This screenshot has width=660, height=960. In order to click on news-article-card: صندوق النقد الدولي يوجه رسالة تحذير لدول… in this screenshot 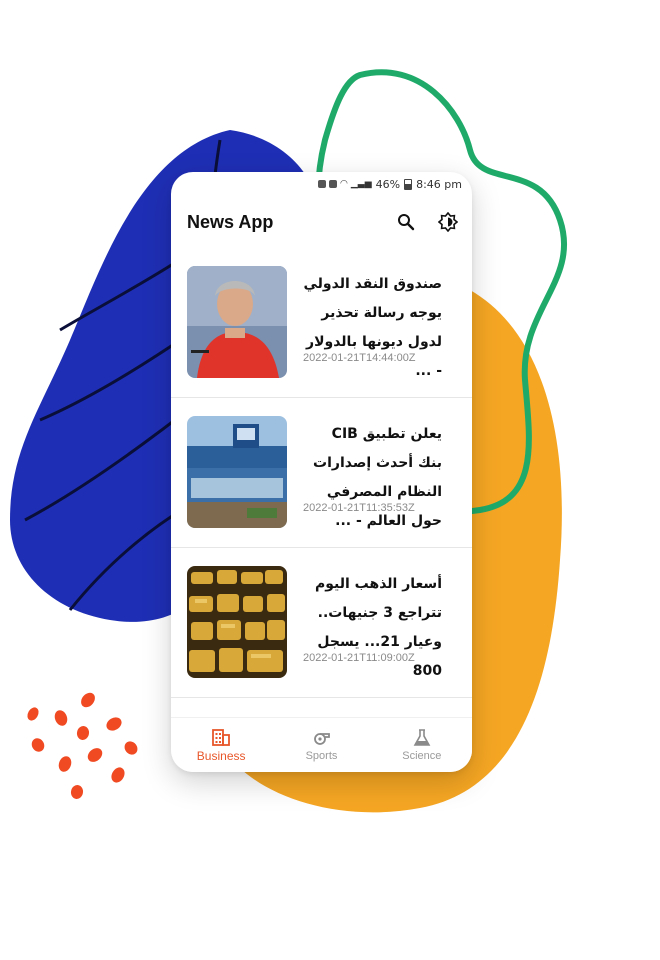, I will do `click(321, 323)`.